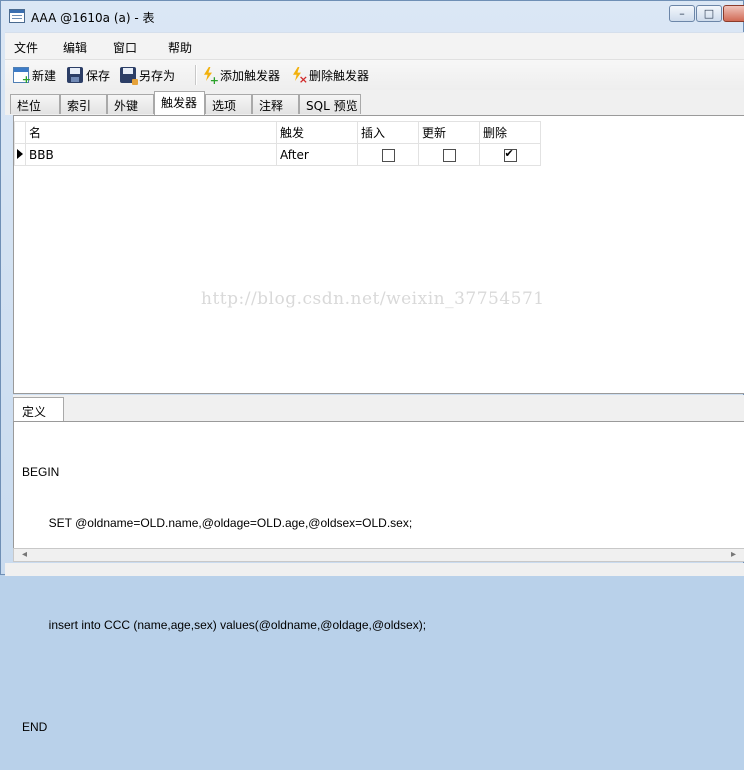  I want to click on maximize-button: □, so click(709, 13).